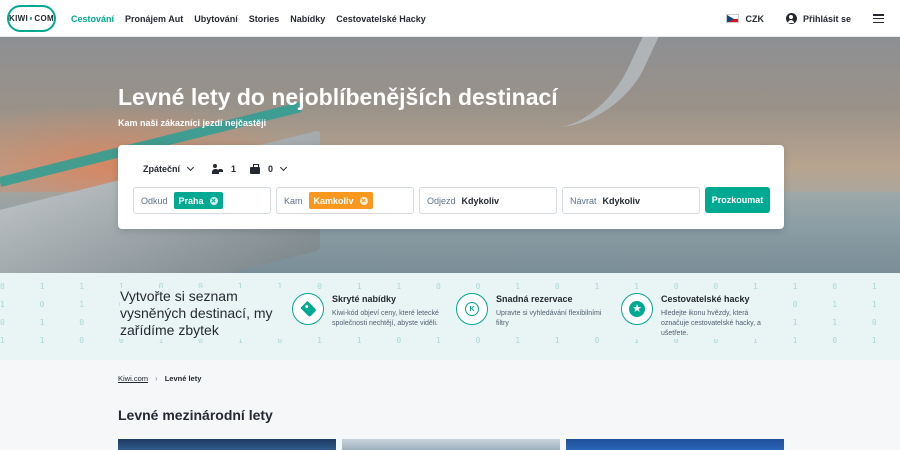  What do you see at coordinates (754, 18) in the screenshot?
I see `currency-label: CZK` at bounding box center [754, 18].